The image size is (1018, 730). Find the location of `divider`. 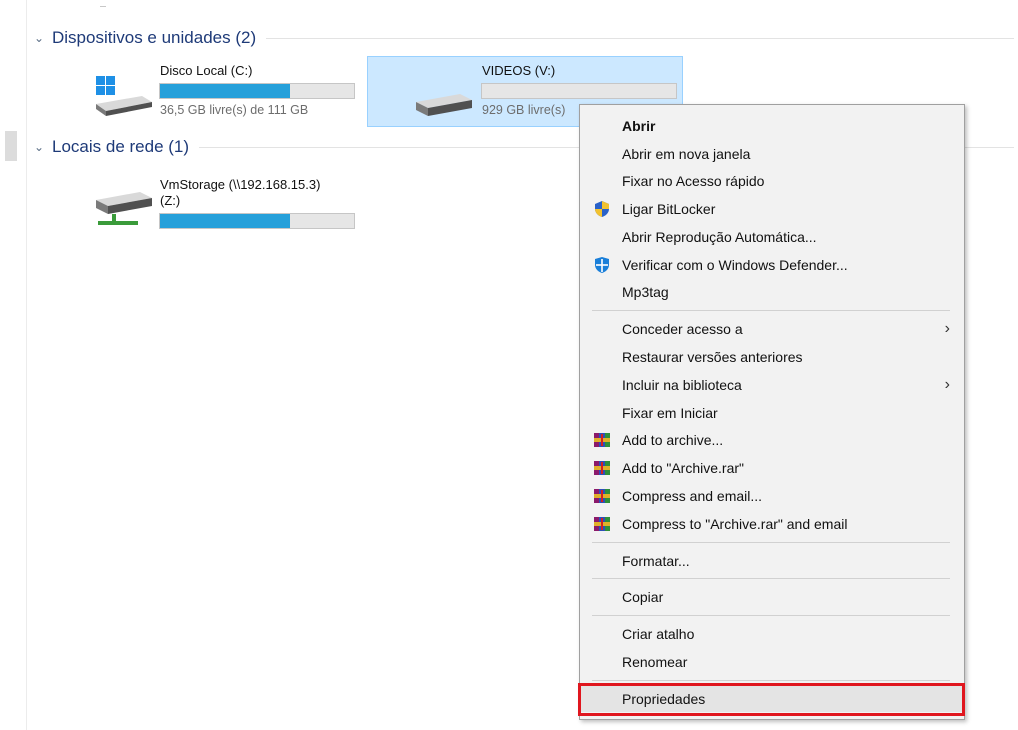

divider is located at coordinates (103, 6).